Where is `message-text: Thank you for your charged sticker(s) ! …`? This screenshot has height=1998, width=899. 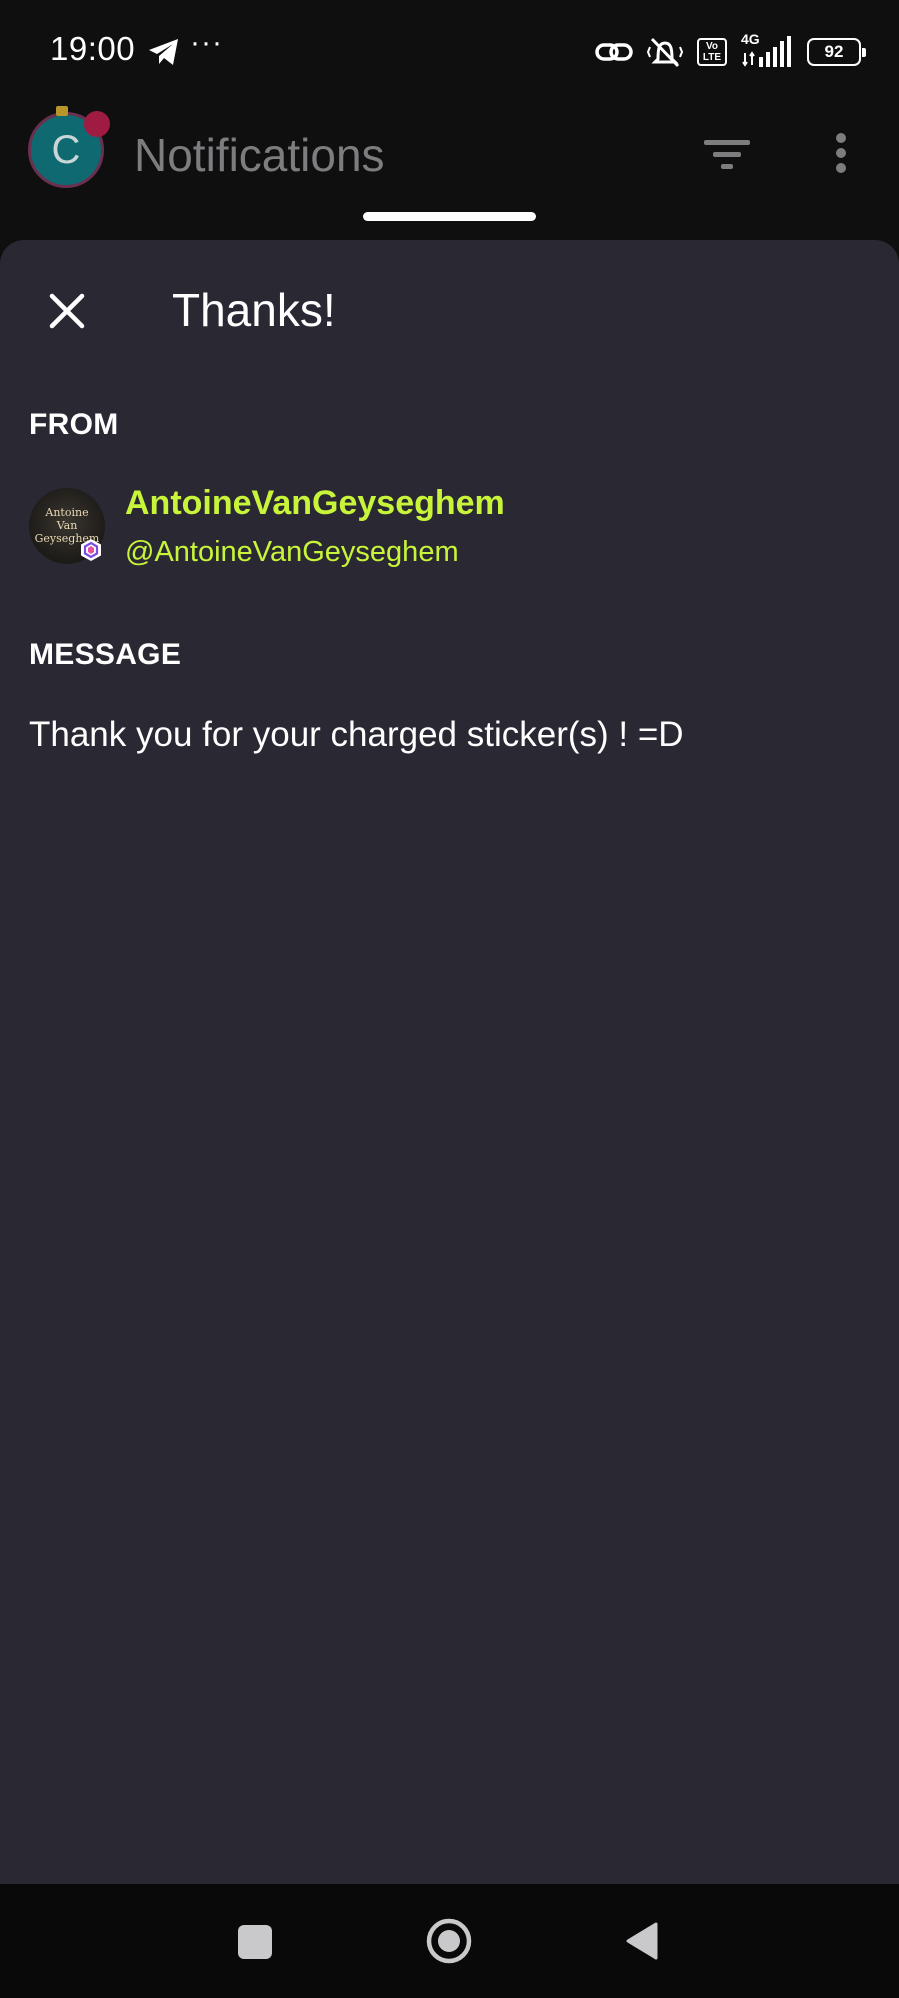
message-text: Thank you for your charged sticker(s) ! … is located at coordinates (356, 734).